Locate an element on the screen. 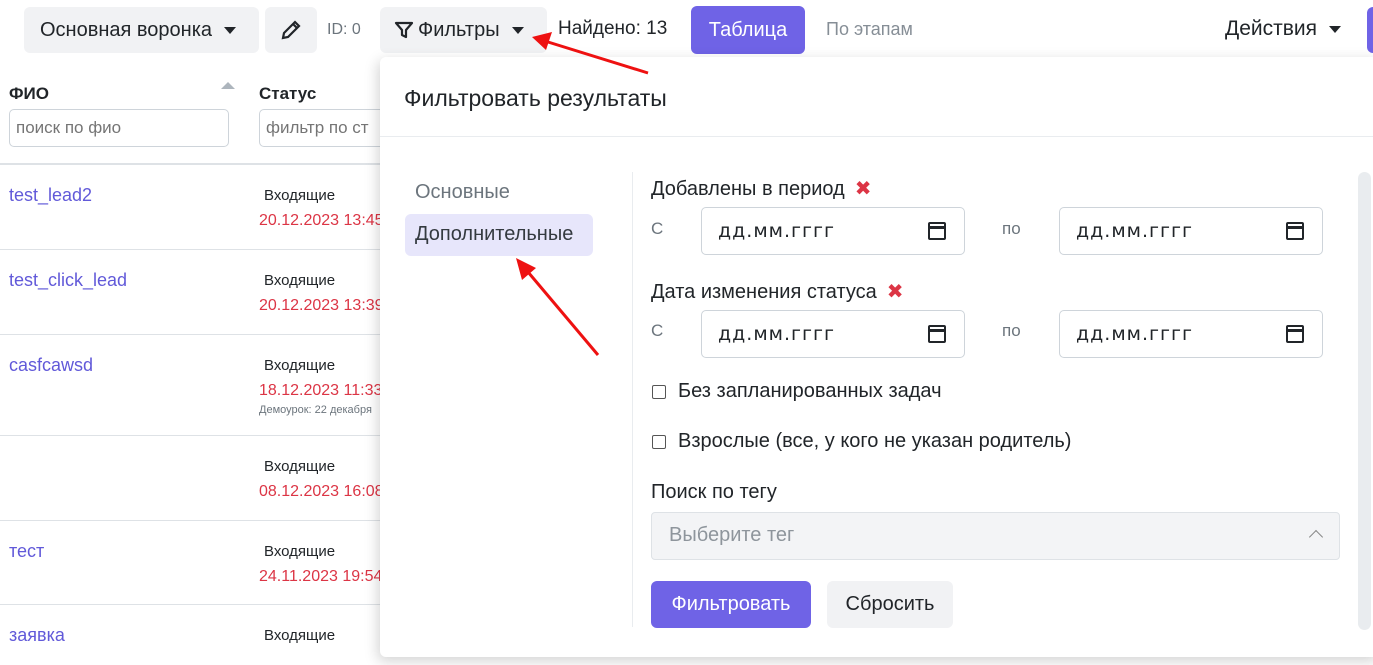  table-row: test_lead2 Входящие 20.12.2023 13:45 is located at coordinates (192, 207).